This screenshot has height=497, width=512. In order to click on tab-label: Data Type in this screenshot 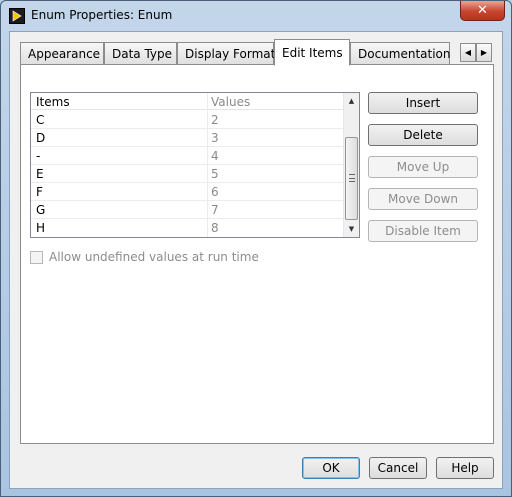, I will do `click(142, 54)`.